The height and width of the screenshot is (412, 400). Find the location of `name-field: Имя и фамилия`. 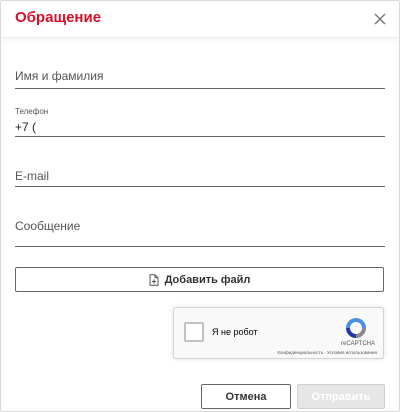

name-field: Имя и фамилия is located at coordinates (200, 75).